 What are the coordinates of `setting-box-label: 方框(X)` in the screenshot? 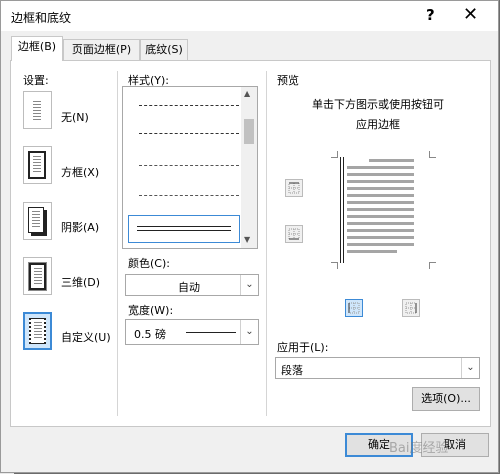 It's located at (80, 172).